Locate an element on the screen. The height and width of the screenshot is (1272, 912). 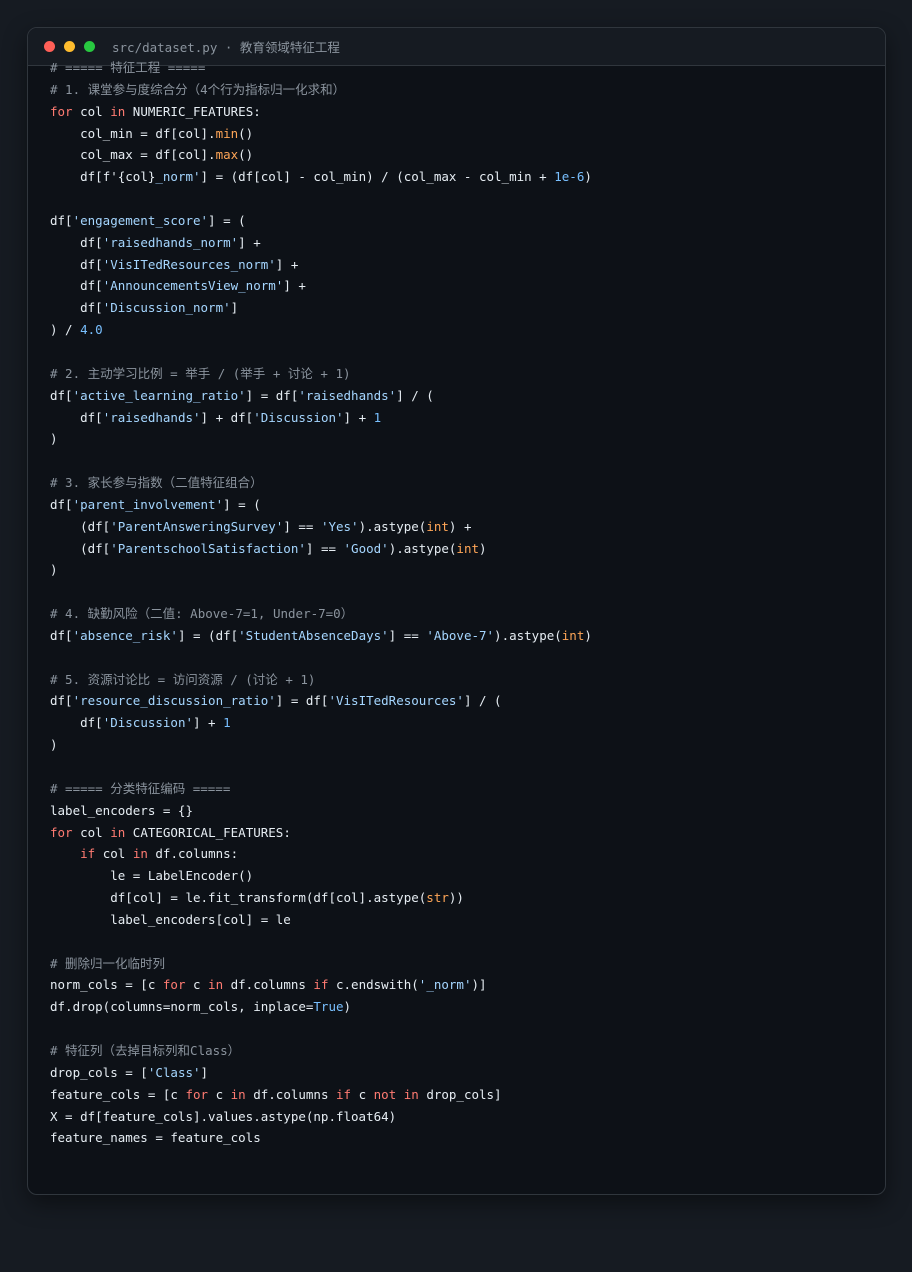
code-token: 'absence_risk' is located at coordinates (125, 635).